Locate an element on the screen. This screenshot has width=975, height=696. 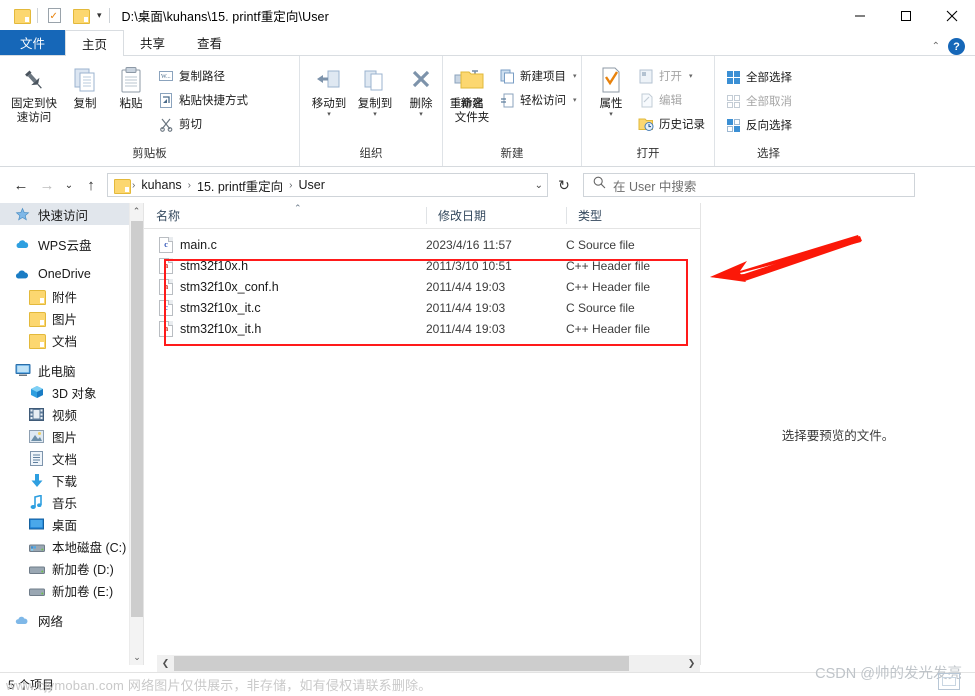
copy-to-button: 复制到 ▾ is located at coordinates (375, 89).